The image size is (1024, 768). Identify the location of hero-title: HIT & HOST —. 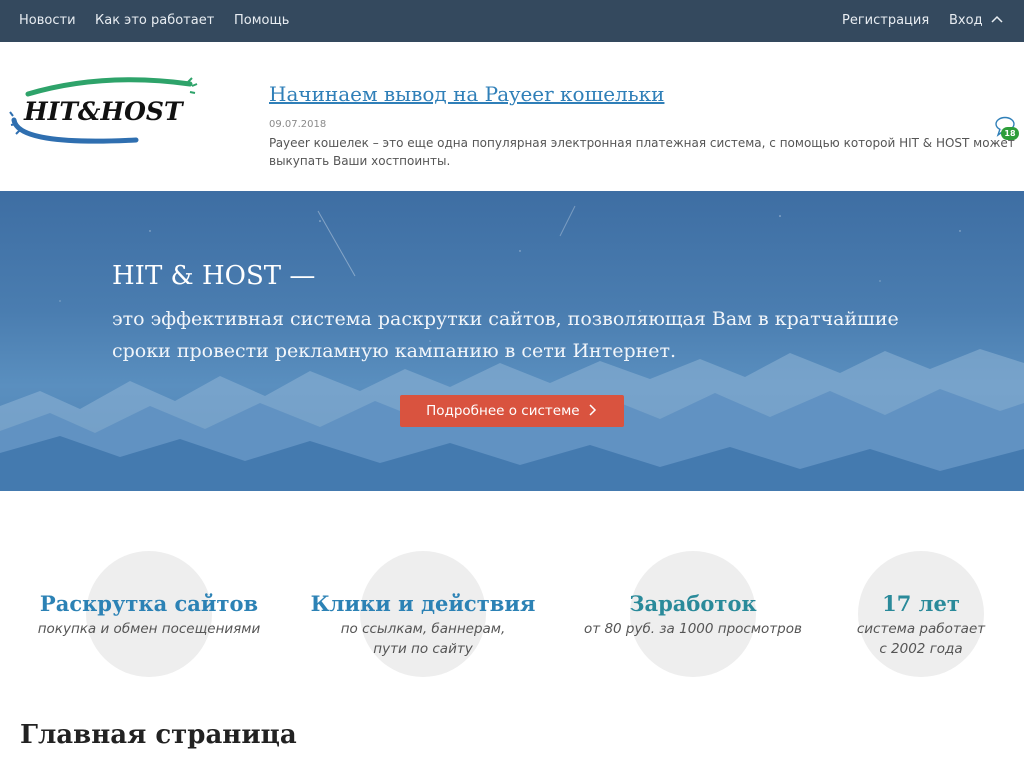
(214, 276).